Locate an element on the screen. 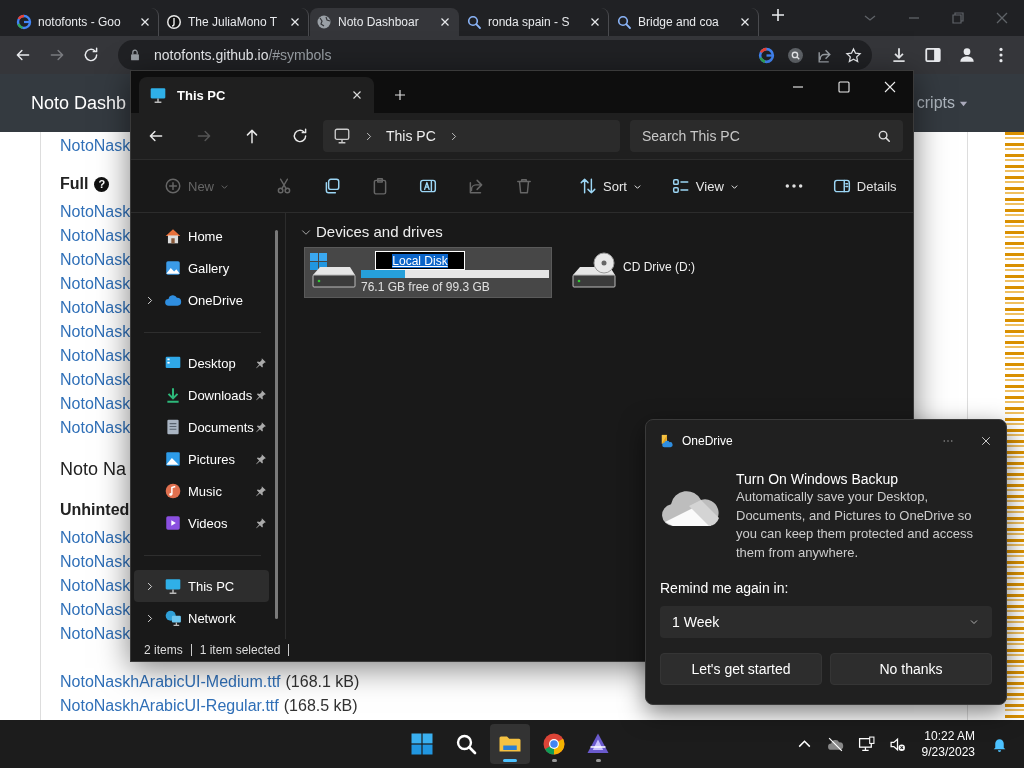 The height and width of the screenshot is (768, 1024). download-arrow-icon is located at coordinates (173, 395).